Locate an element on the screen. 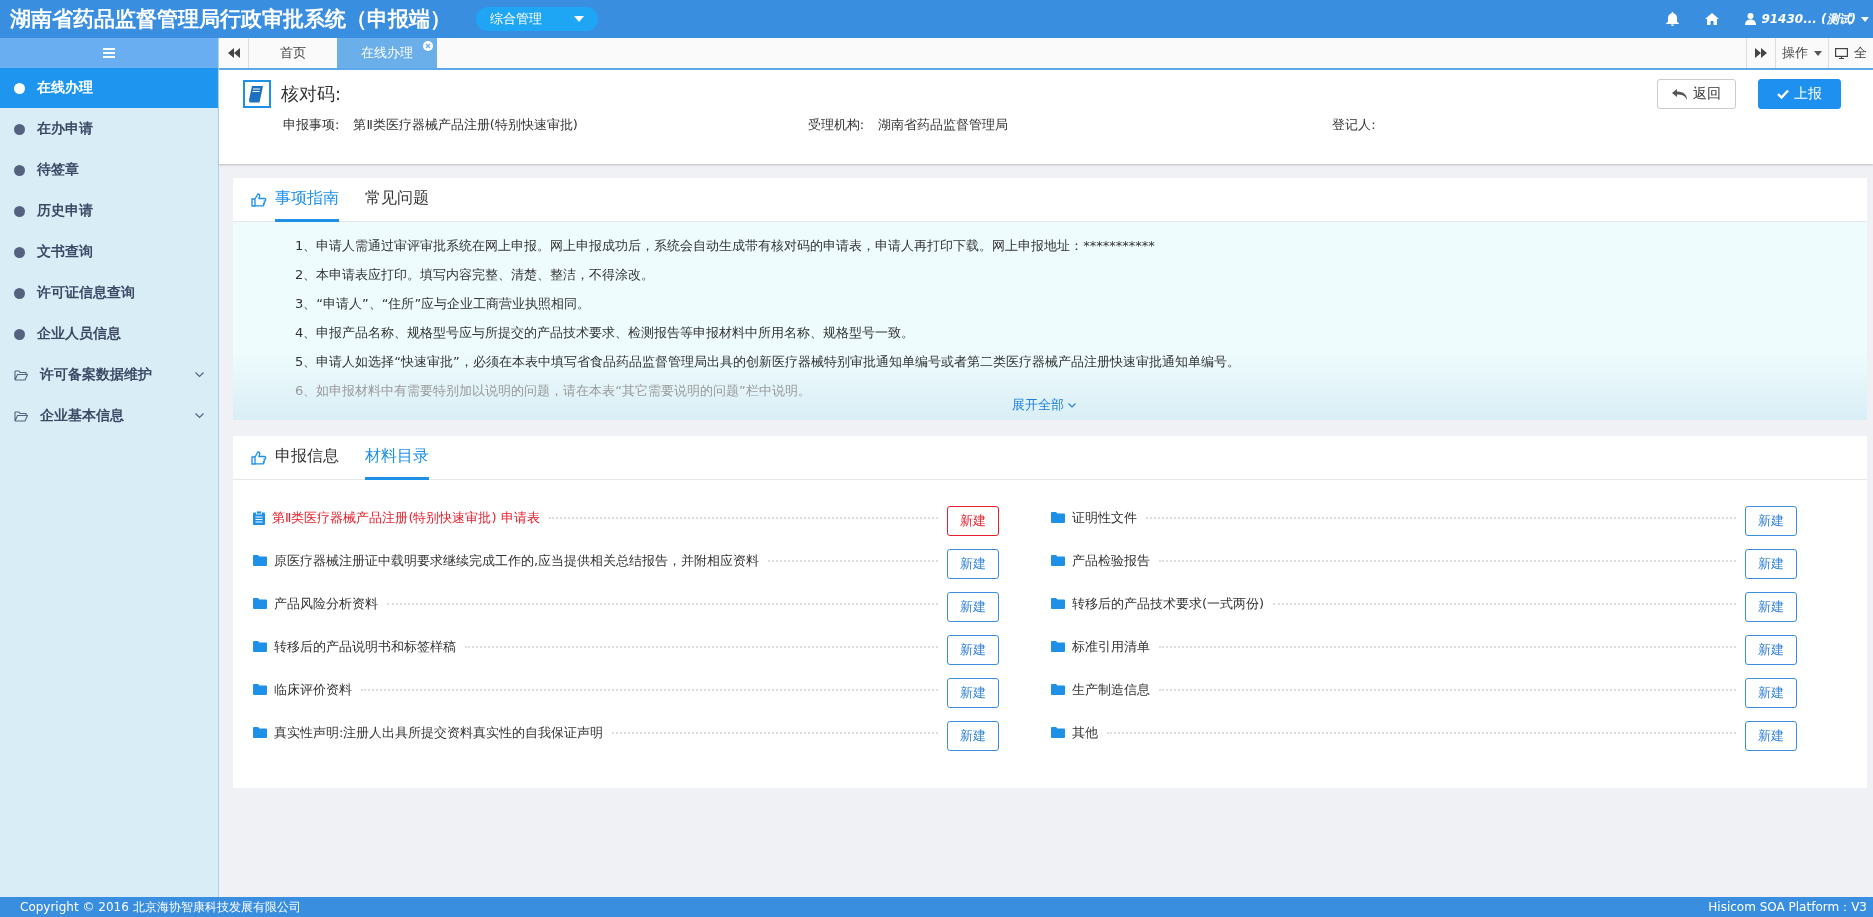  close-icon is located at coordinates (428, 46).